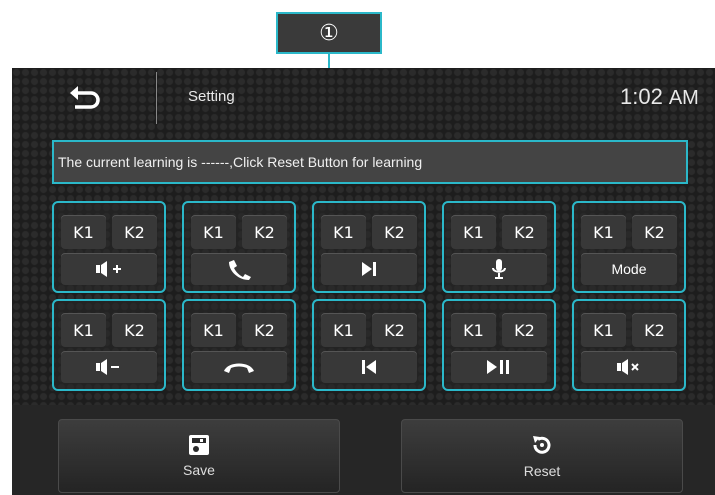 The height and width of the screenshot is (495, 715). I want to click on next-track-button, so click(369, 269).